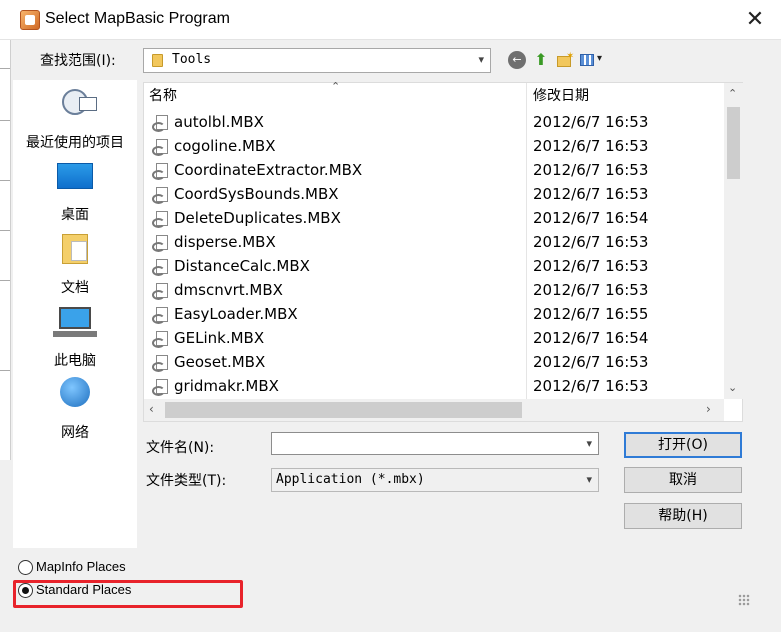 This screenshot has width=781, height=632. What do you see at coordinates (435, 480) in the screenshot?
I see `file-type-select: Application (*.mbx) ▾` at bounding box center [435, 480].